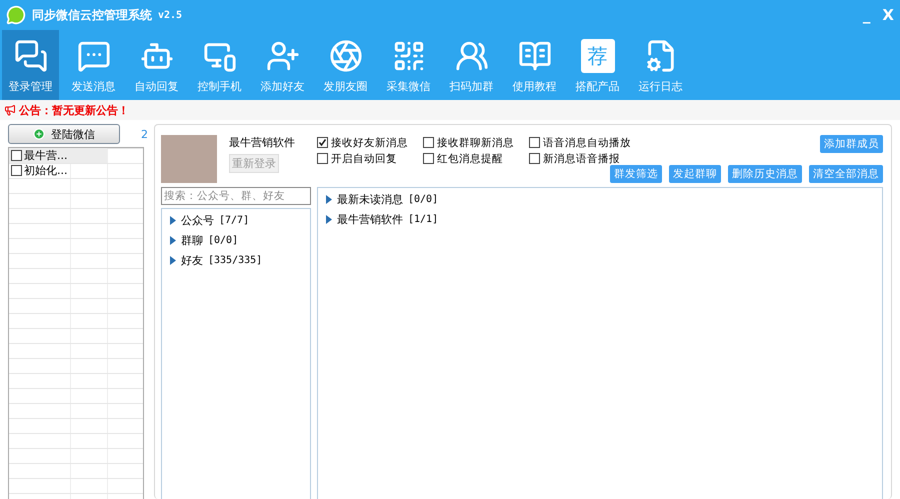  I want to click on option-label: 开启自动回复, so click(364, 159).